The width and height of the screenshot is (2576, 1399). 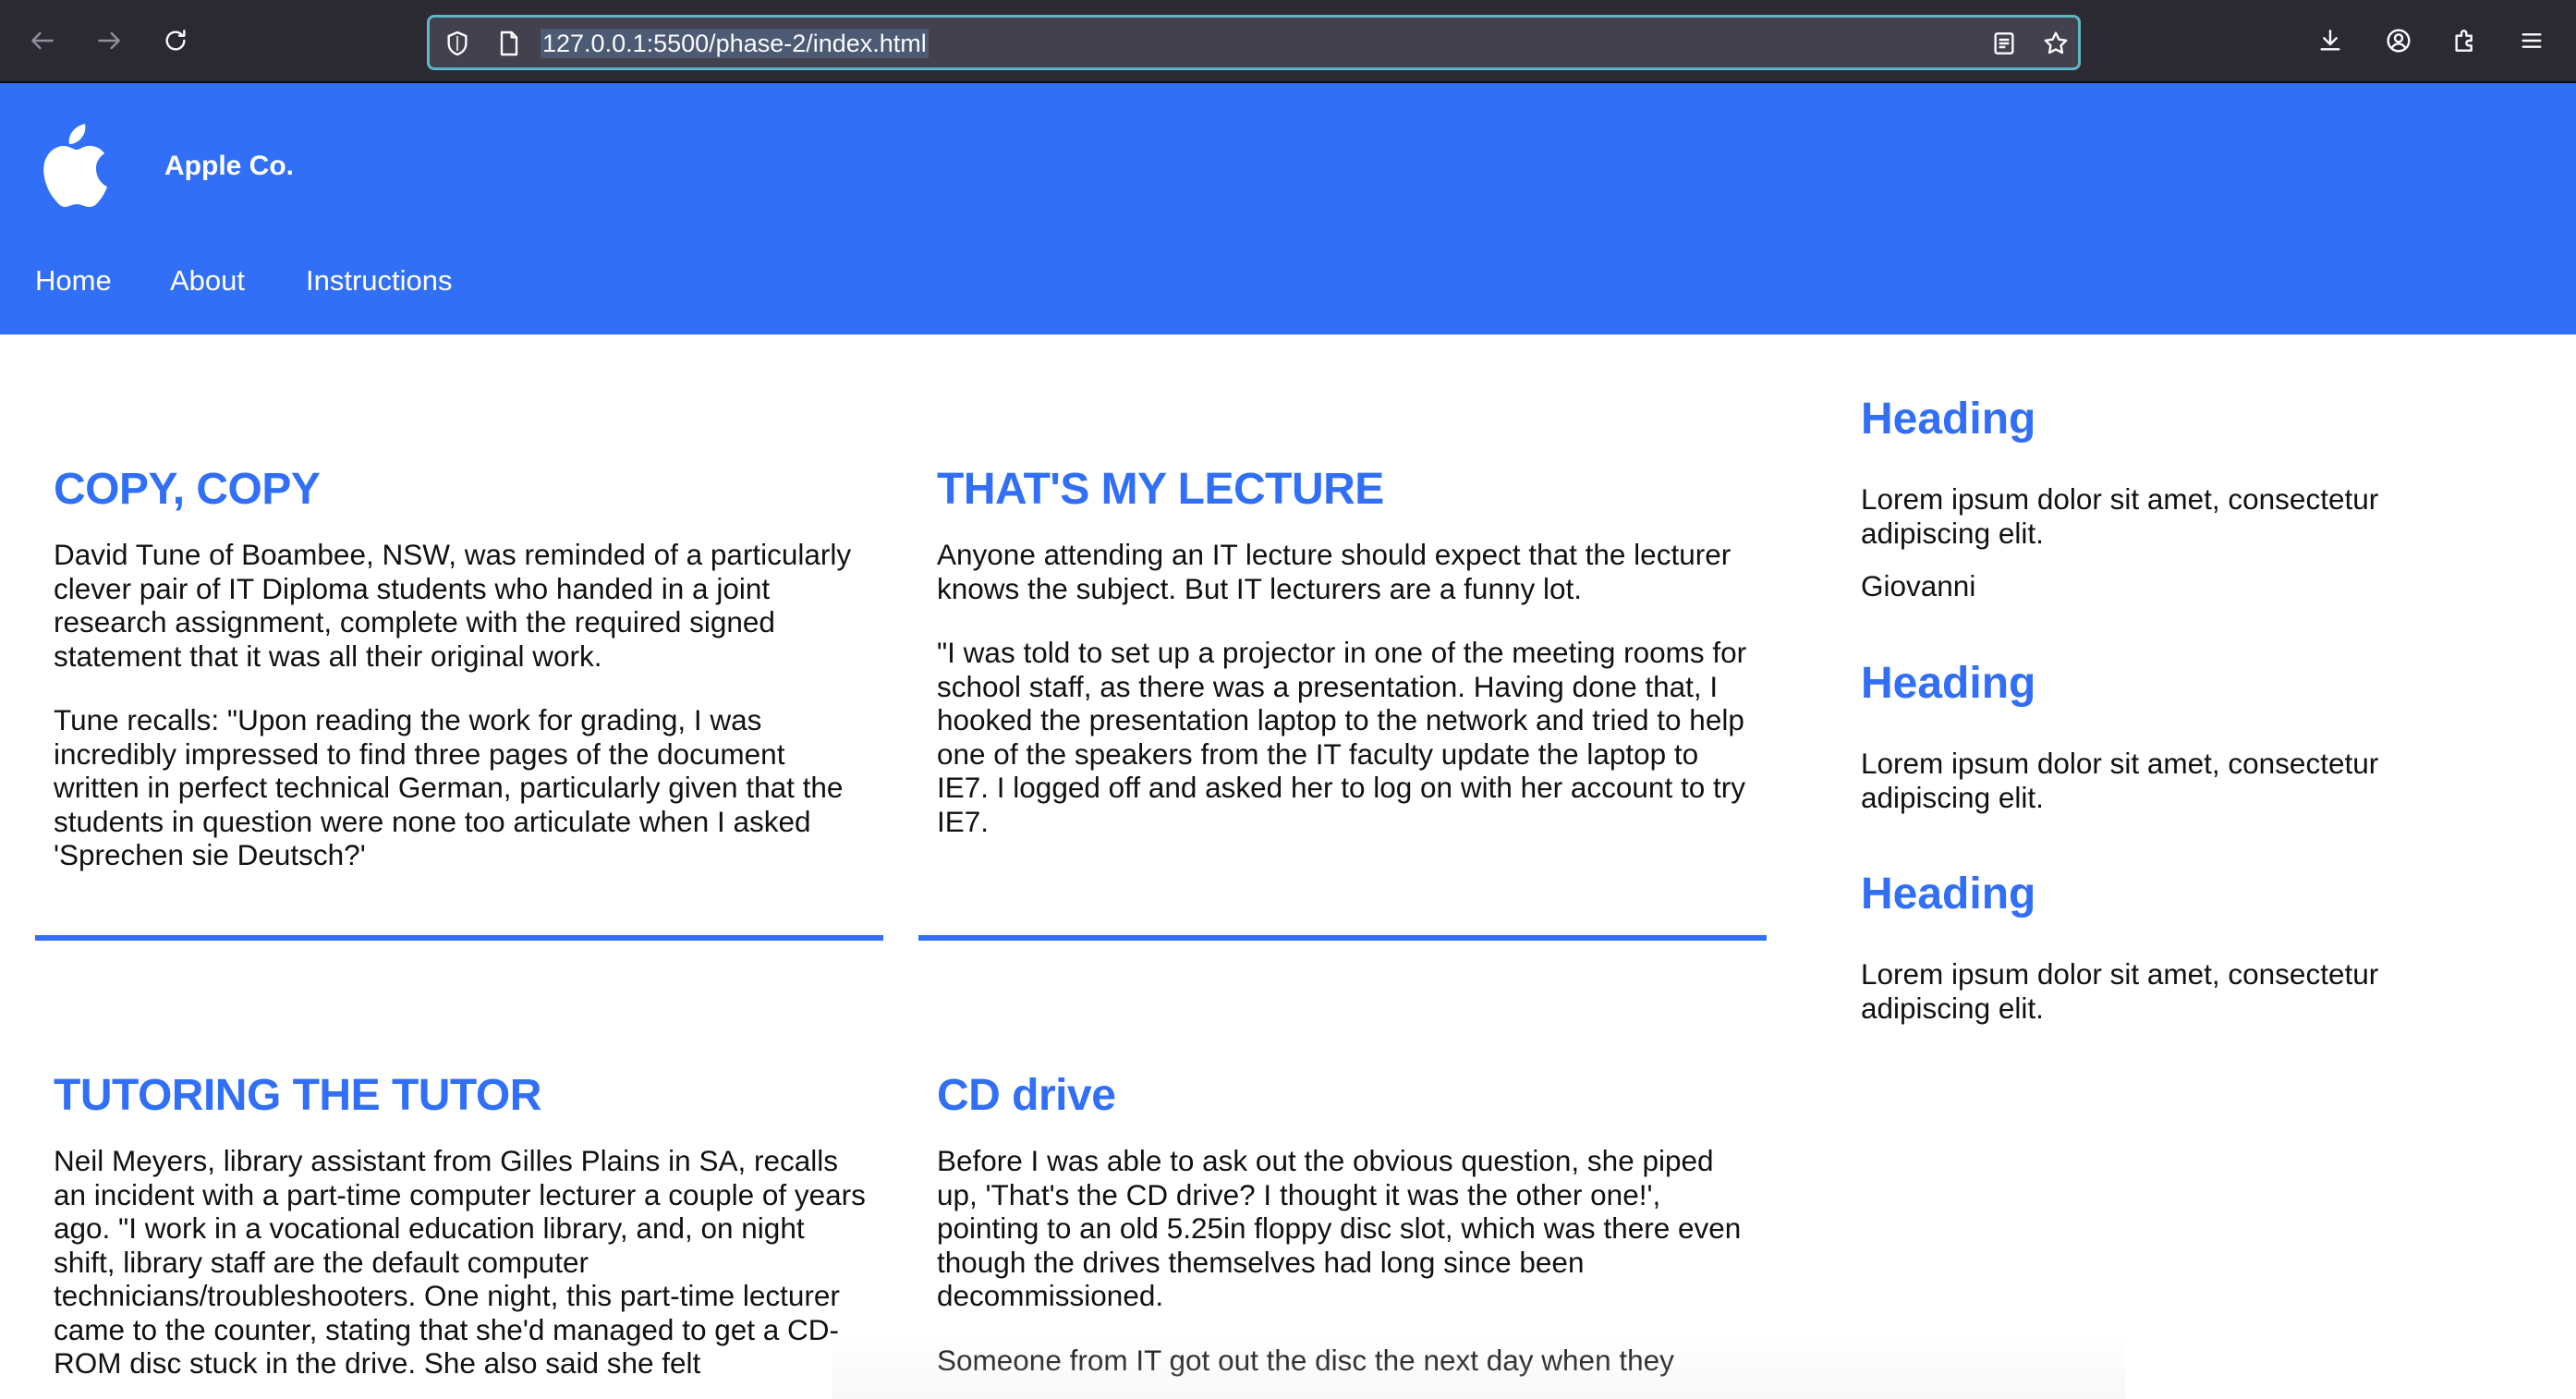 I want to click on bookmark-star-icon, so click(x=2056, y=43).